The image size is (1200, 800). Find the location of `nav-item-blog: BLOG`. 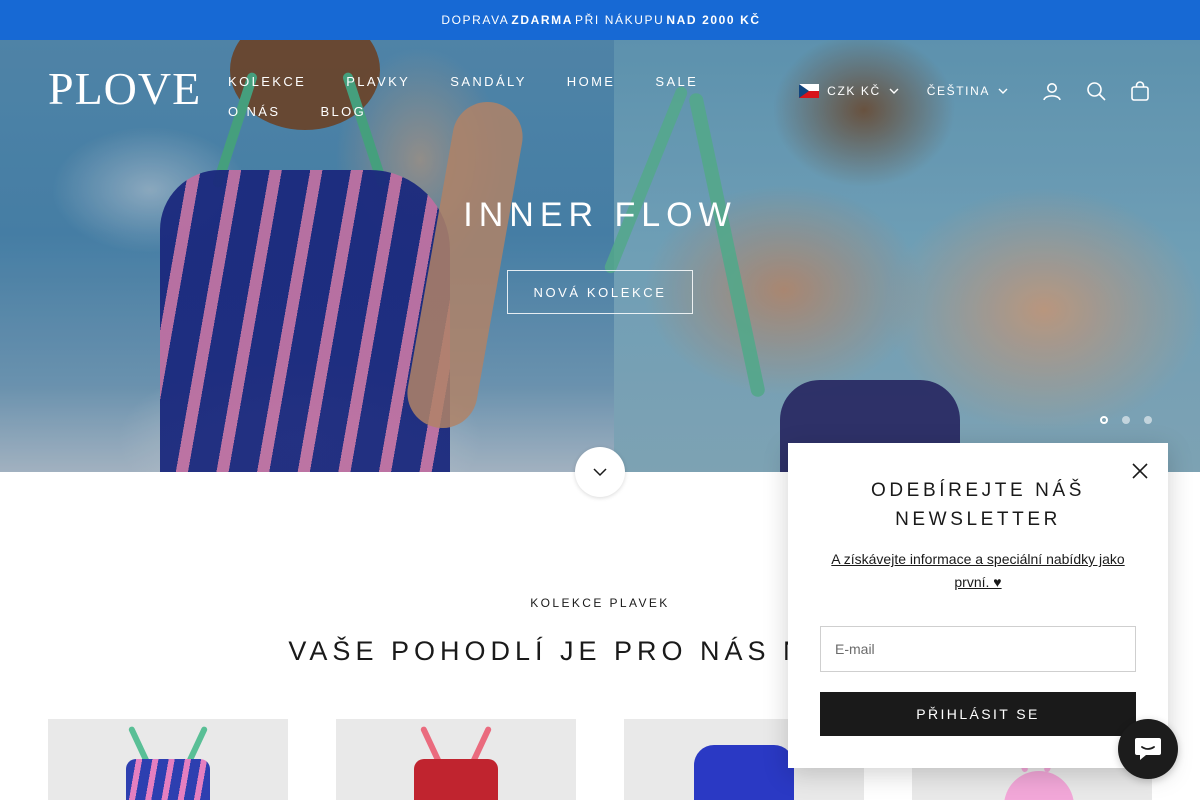

nav-item-blog: BLOG is located at coordinates (343, 111).